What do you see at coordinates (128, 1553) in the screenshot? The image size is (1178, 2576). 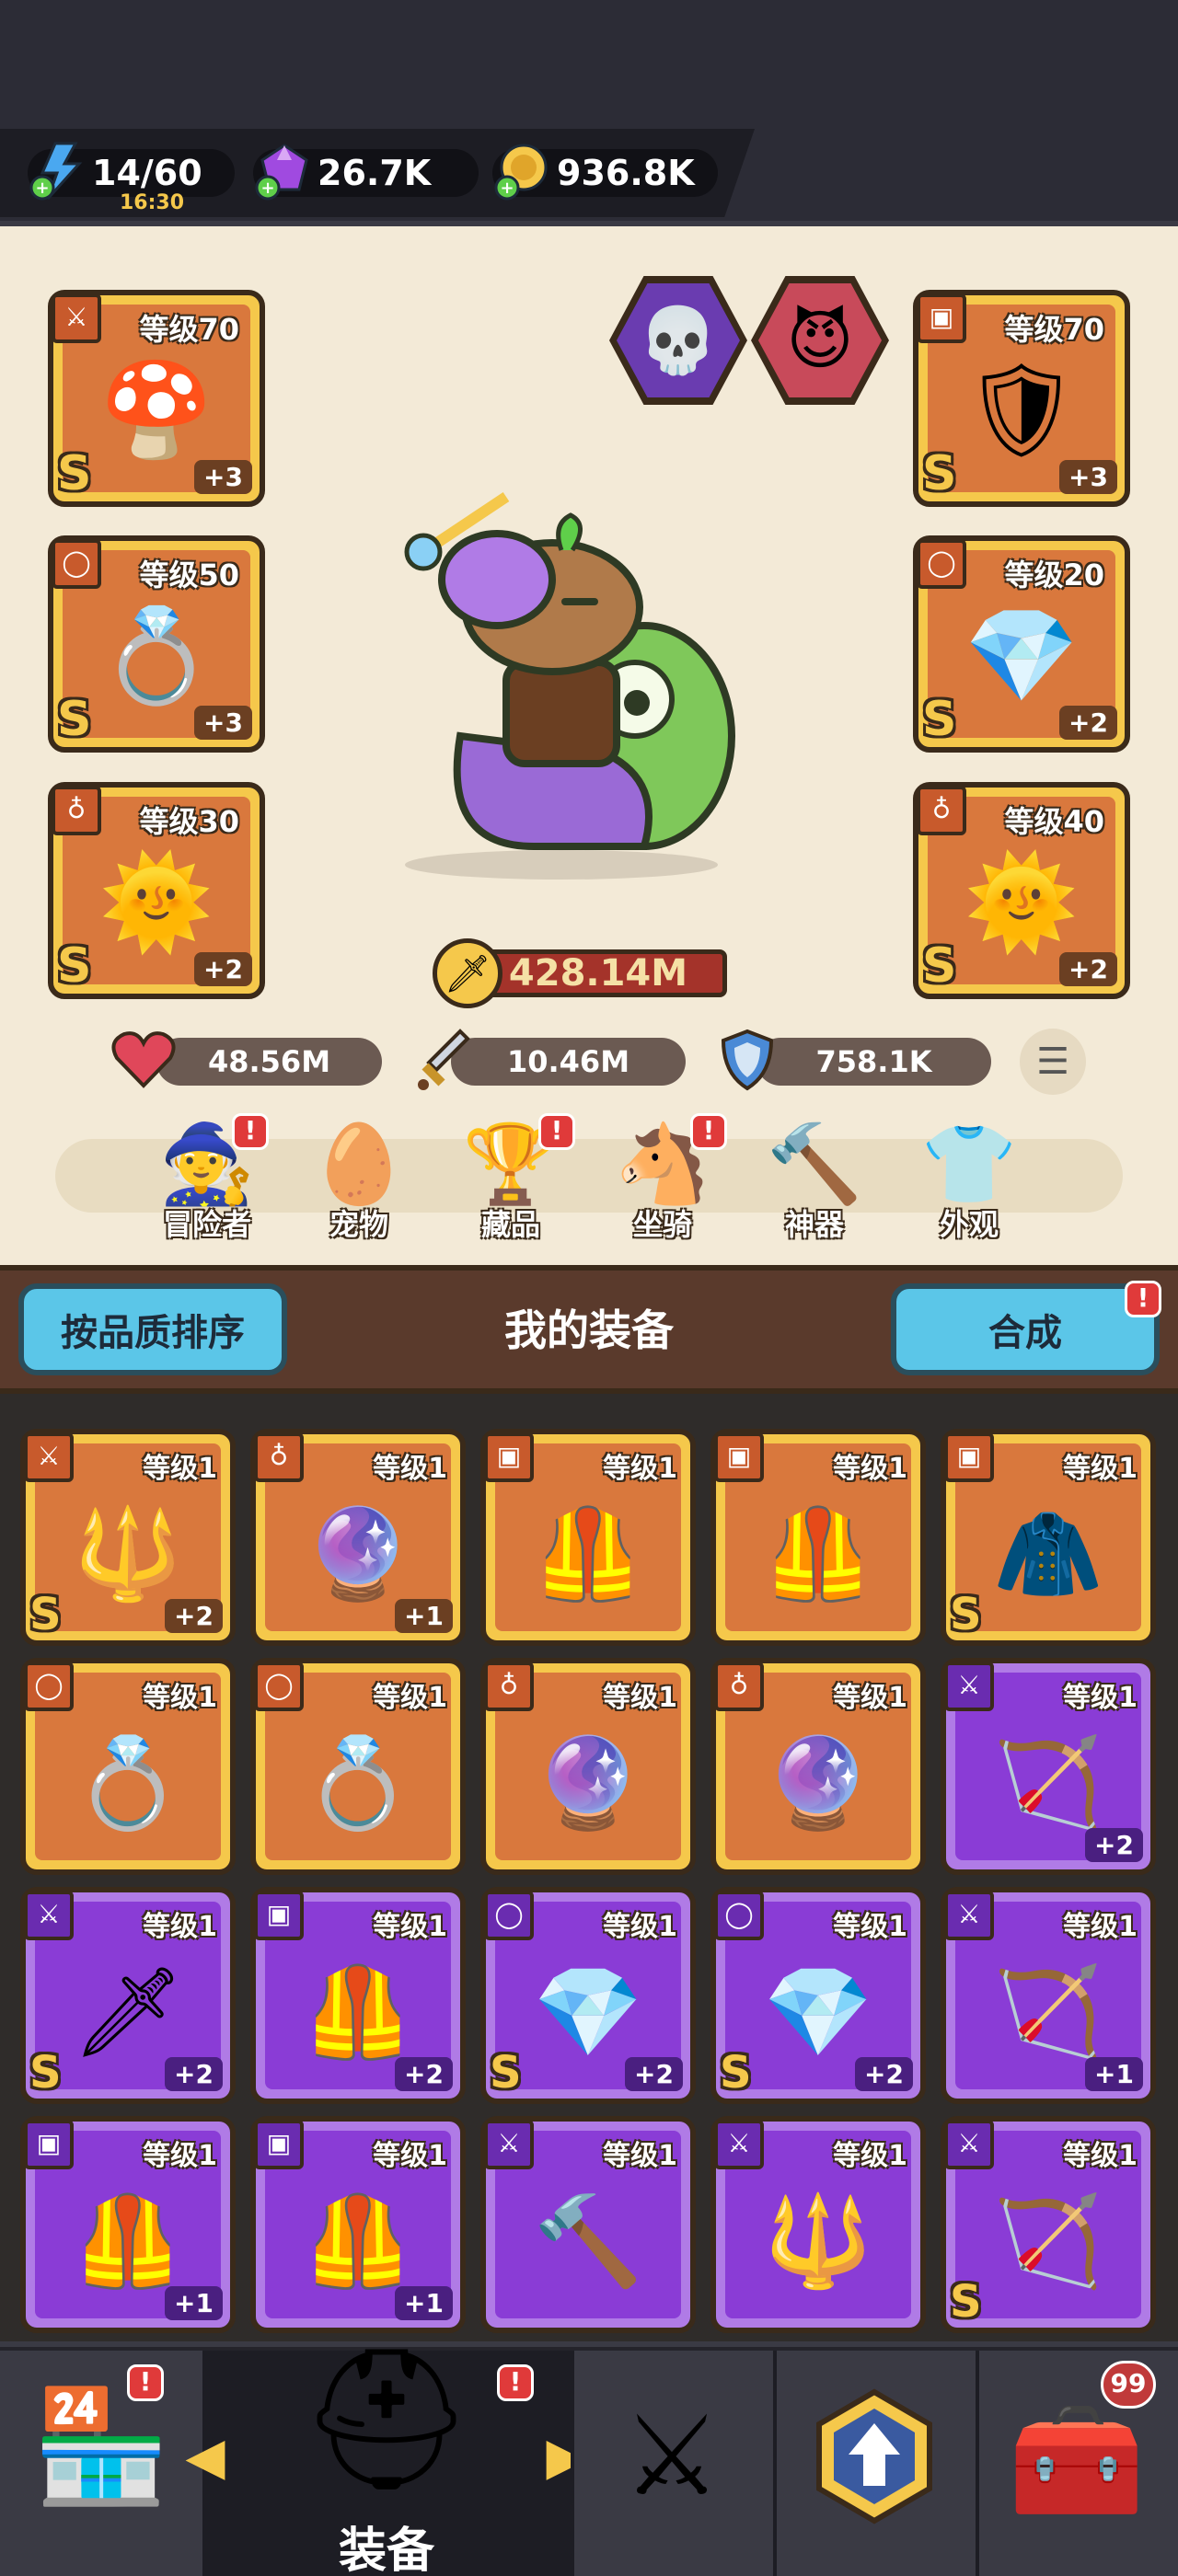 I see `golden-mace-icon: 🔱` at bounding box center [128, 1553].